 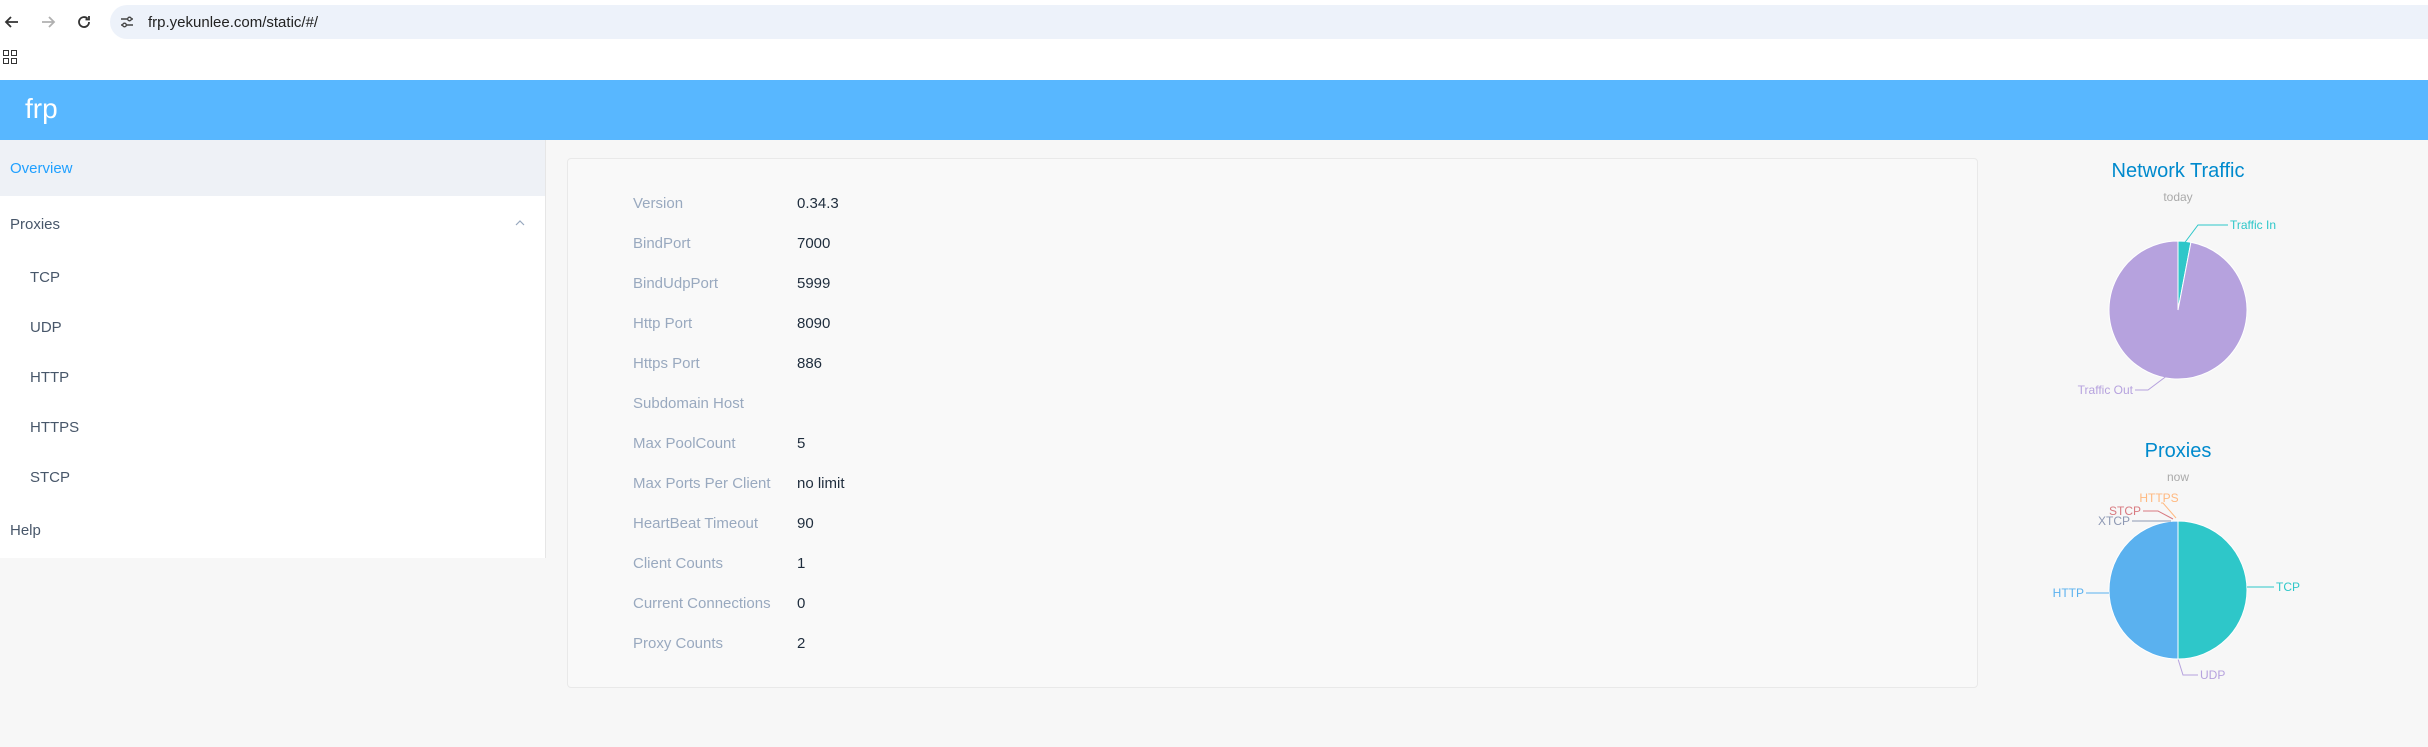 I want to click on legend-label-https: HTTPS, so click(x=2158, y=498).